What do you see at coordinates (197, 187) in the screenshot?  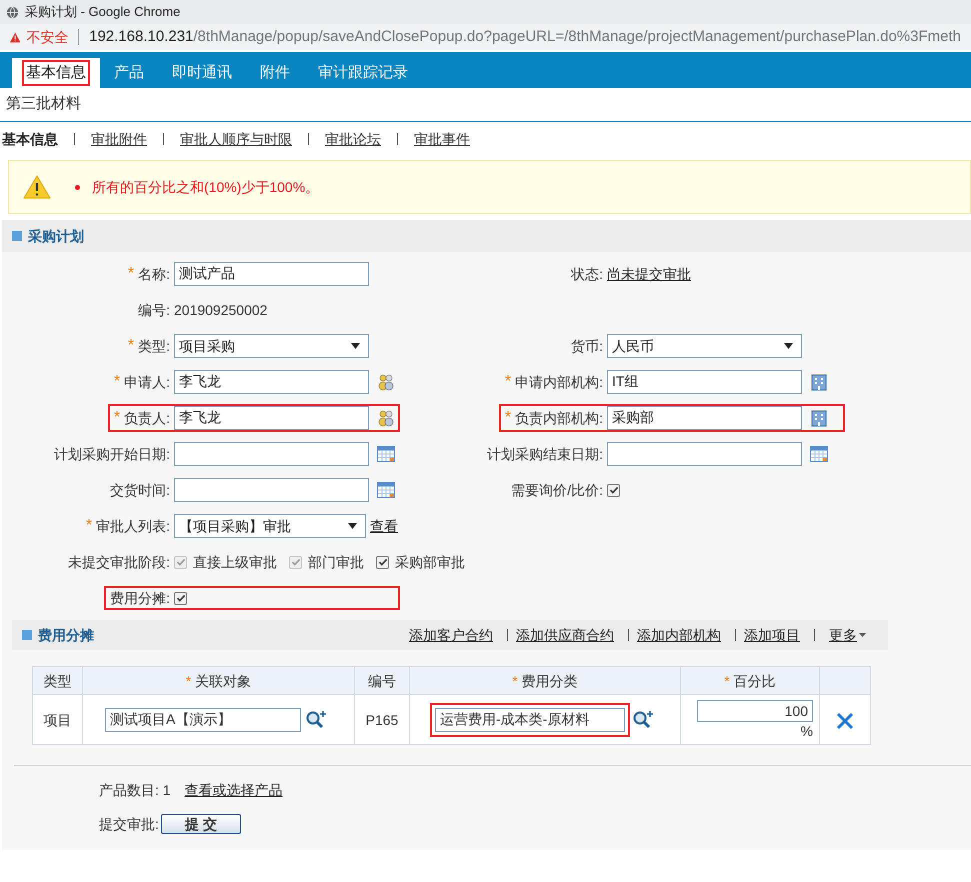 I see `alert-message: 所有的百分比之和(10%)少于100%。` at bounding box center [197, 187].